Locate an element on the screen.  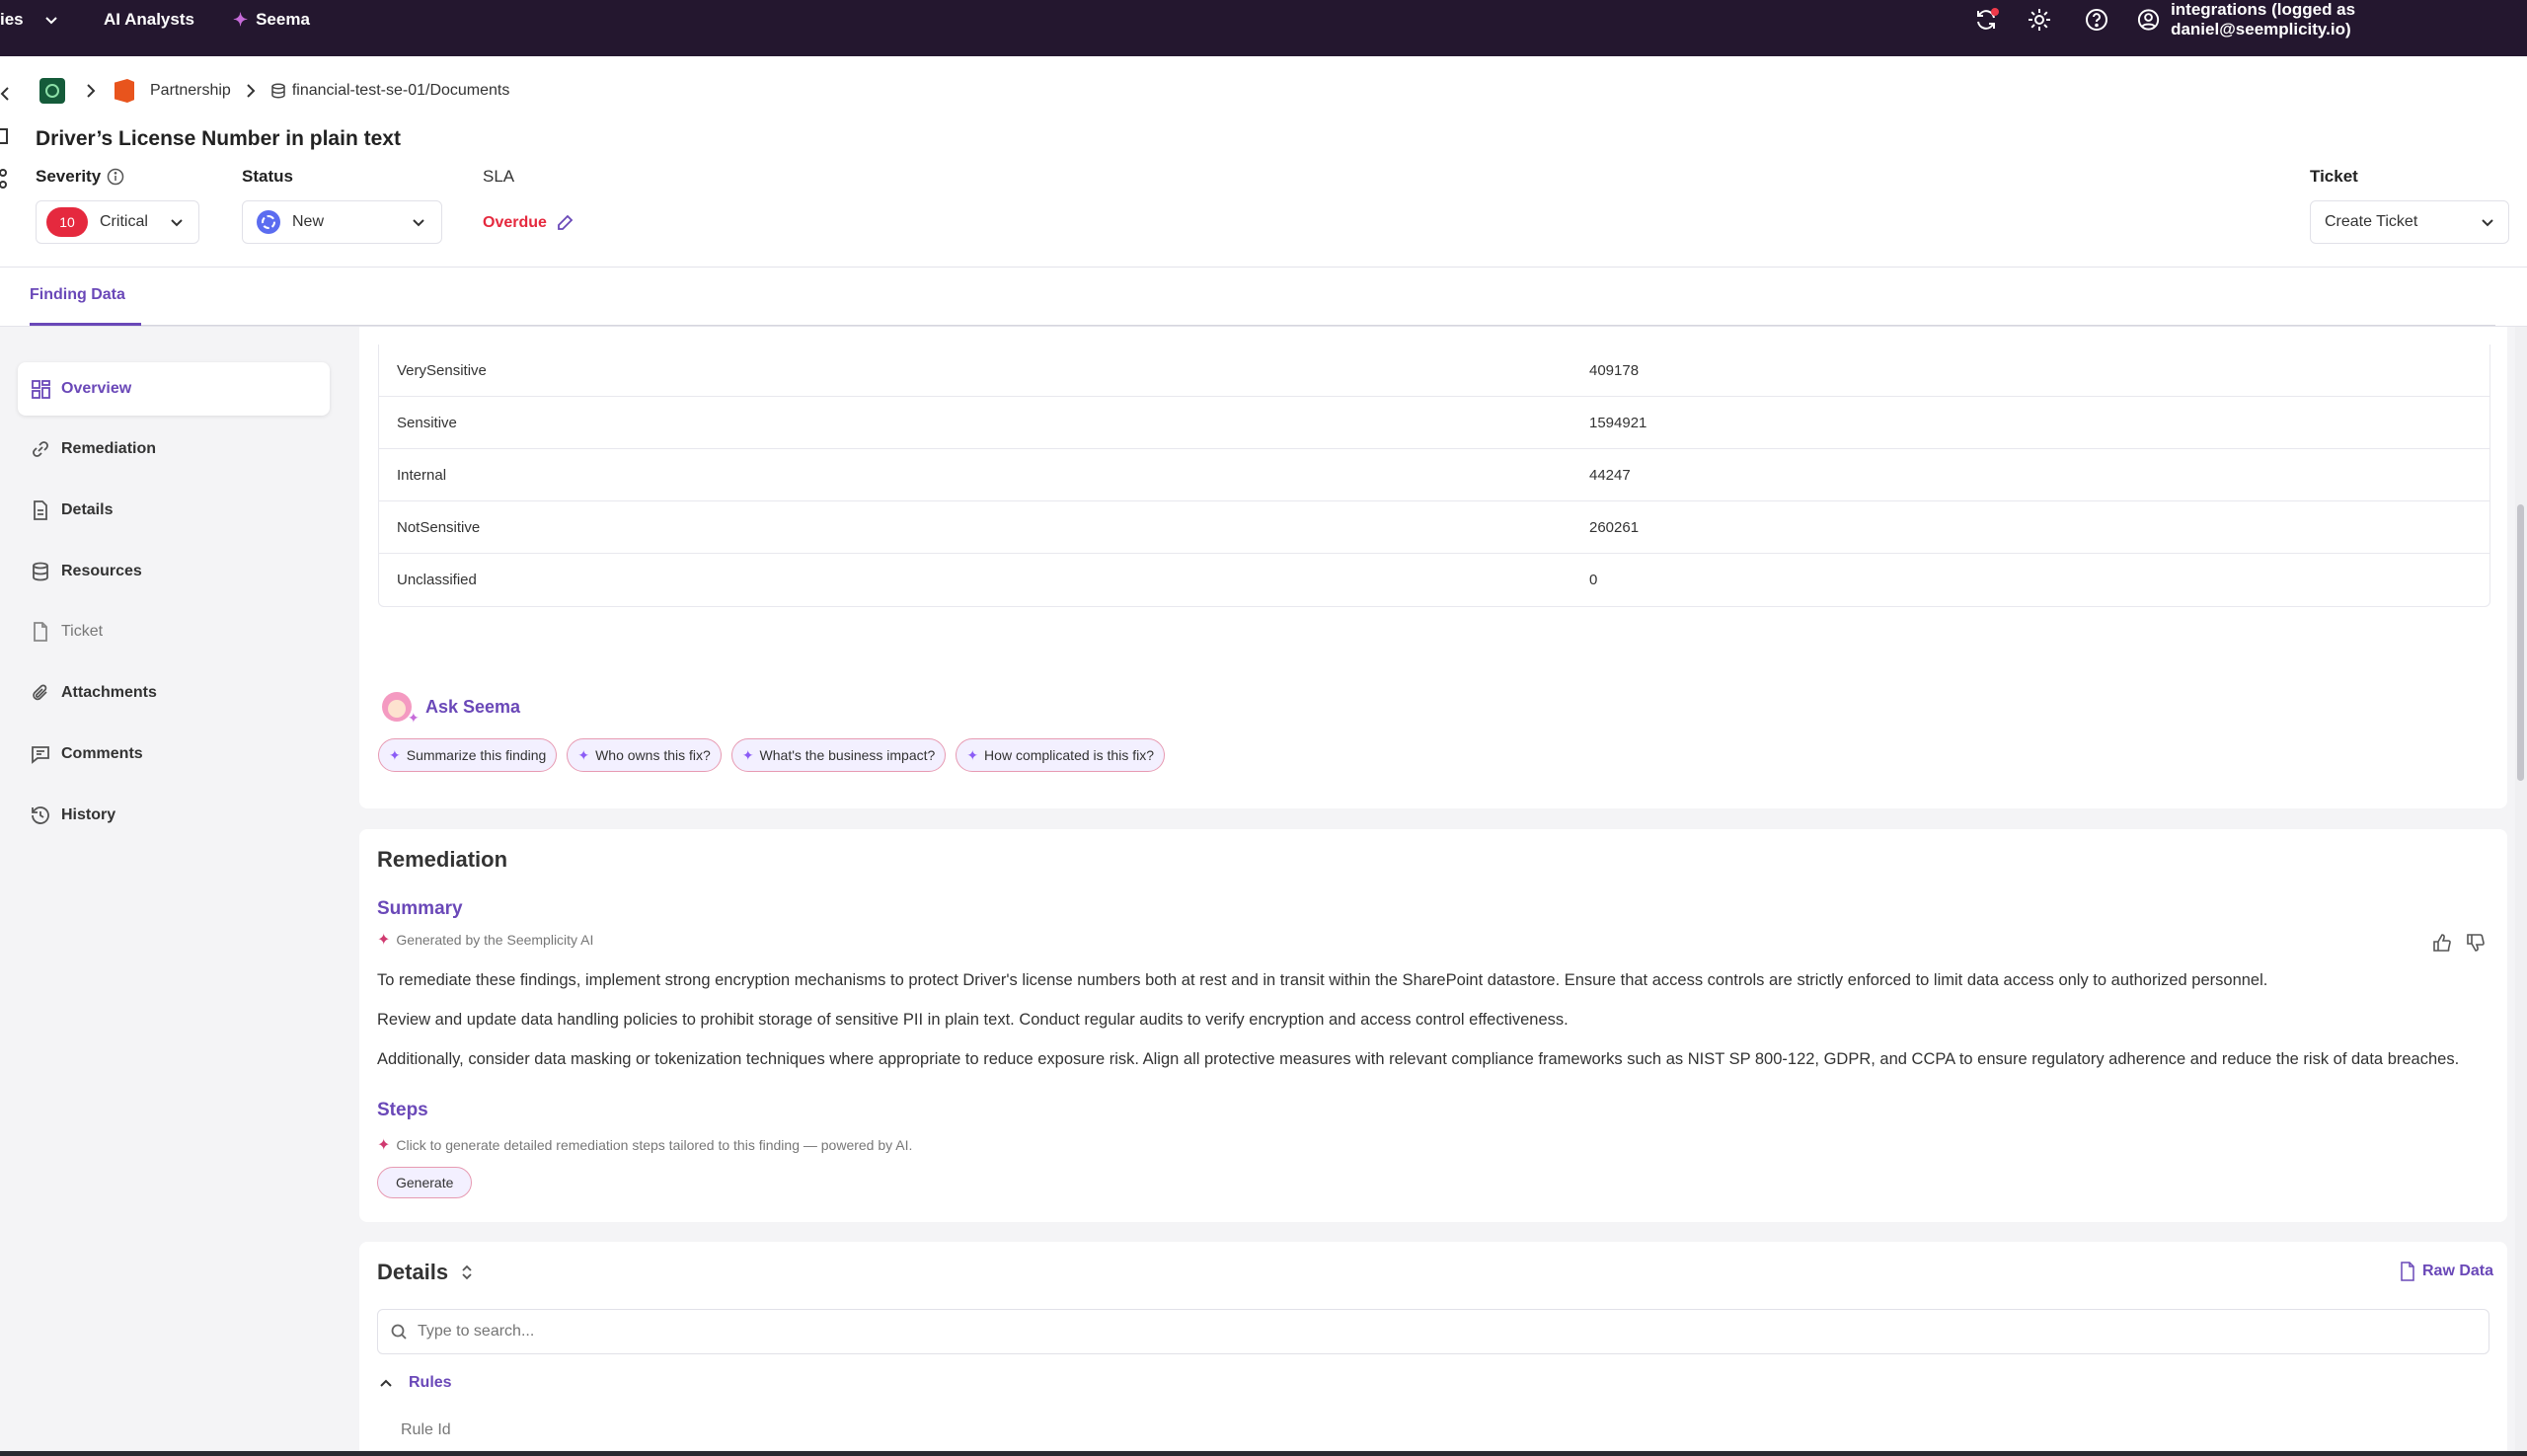
nav-seema: ✦ Seema is located at coordinates (271, 19).